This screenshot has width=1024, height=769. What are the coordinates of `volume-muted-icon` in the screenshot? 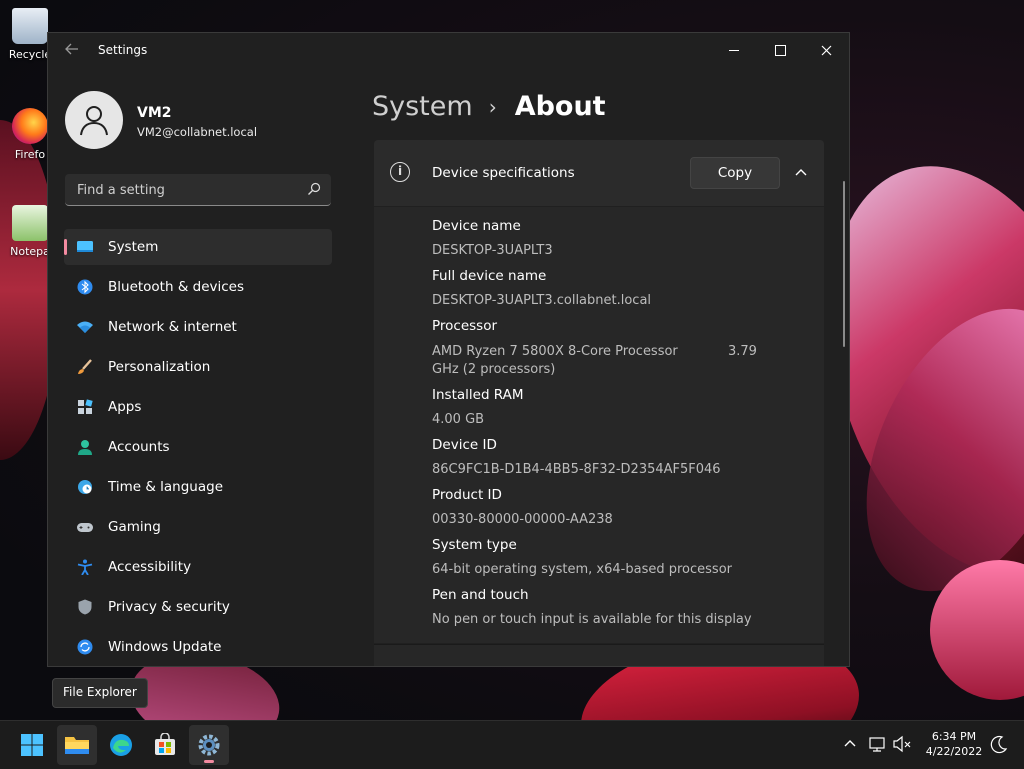 It's located at (902, 744).